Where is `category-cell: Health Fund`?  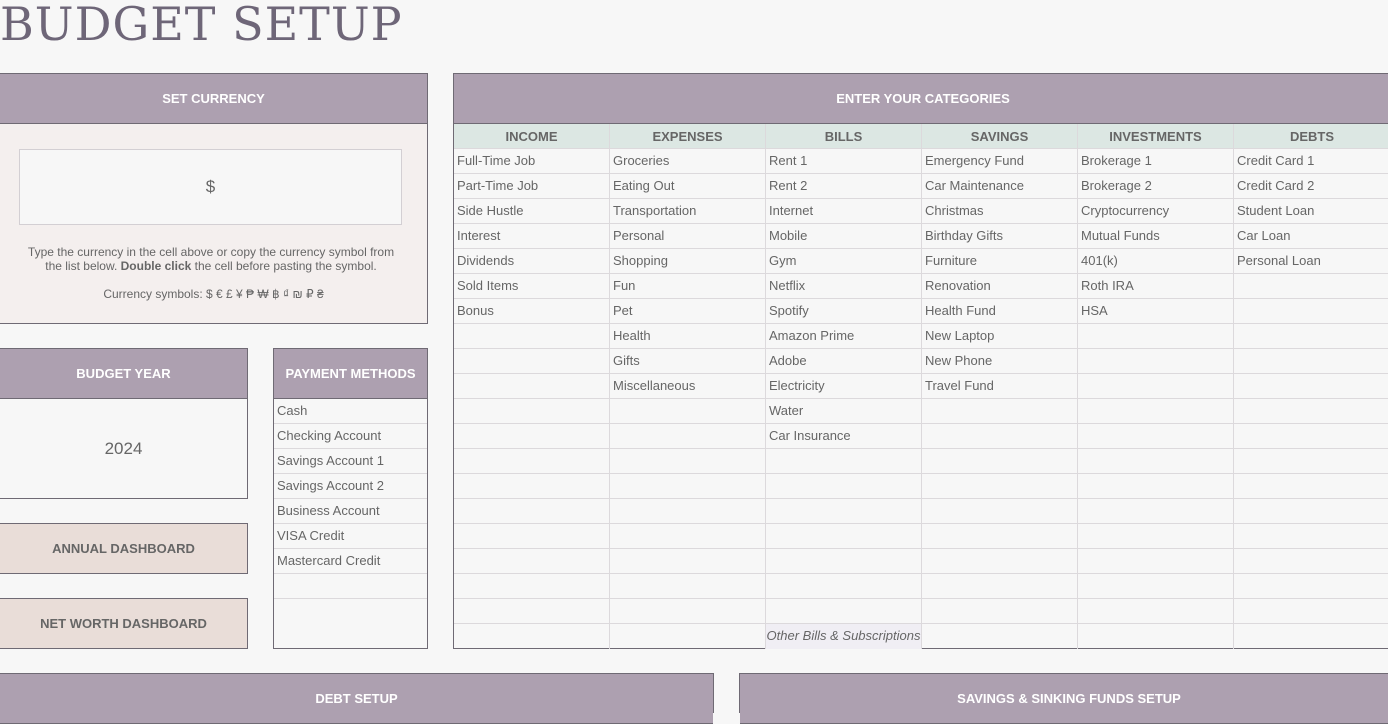 category-cell: Health Fund is located at coordinates (999, 311).